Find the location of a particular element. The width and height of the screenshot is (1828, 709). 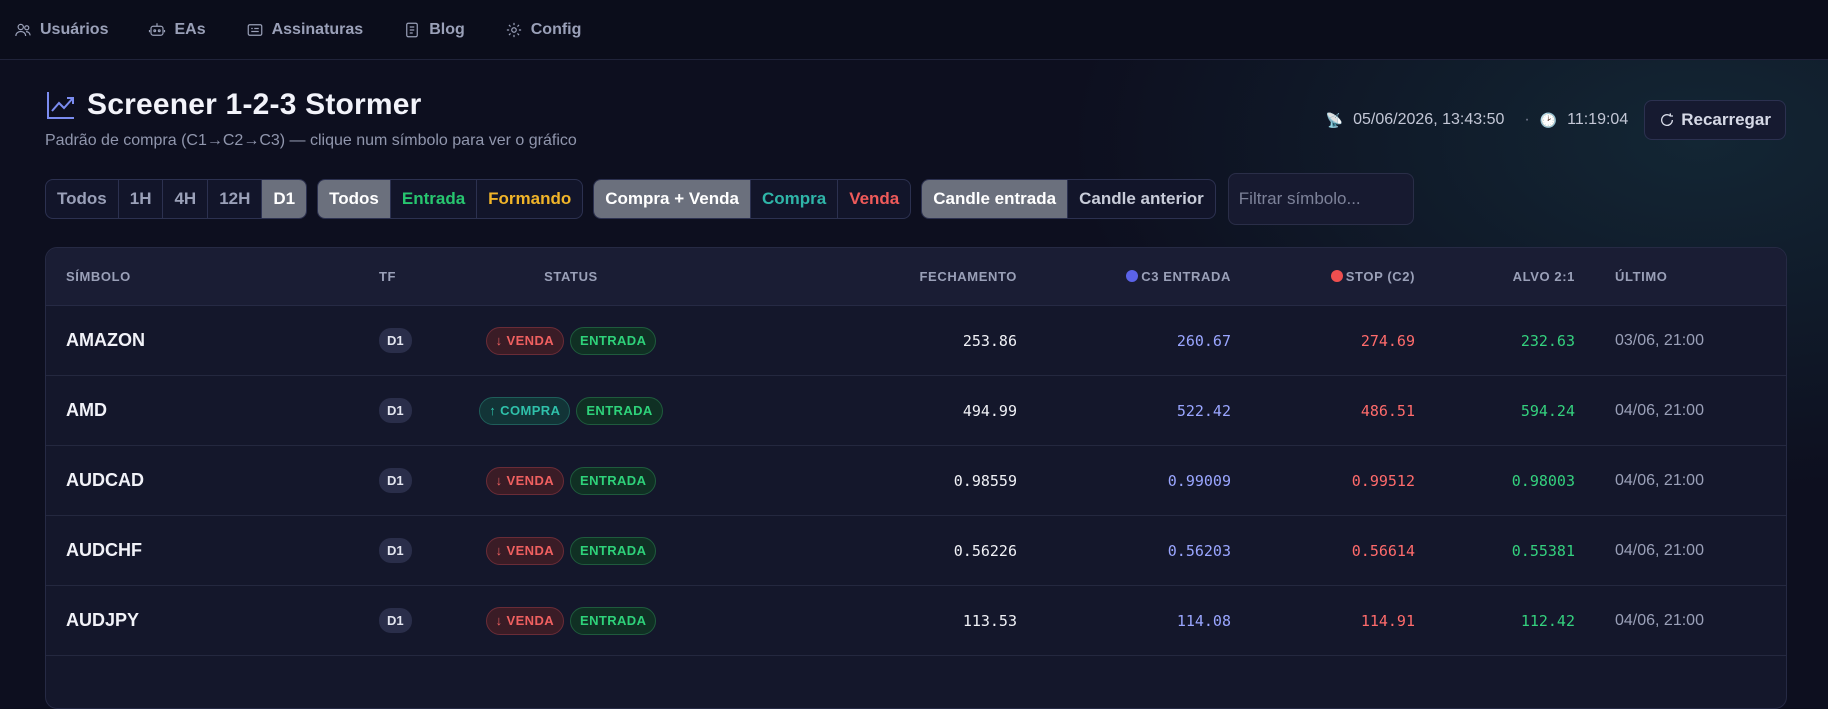

target-cell: 0.98003 is located at coordinates (1543, 480).